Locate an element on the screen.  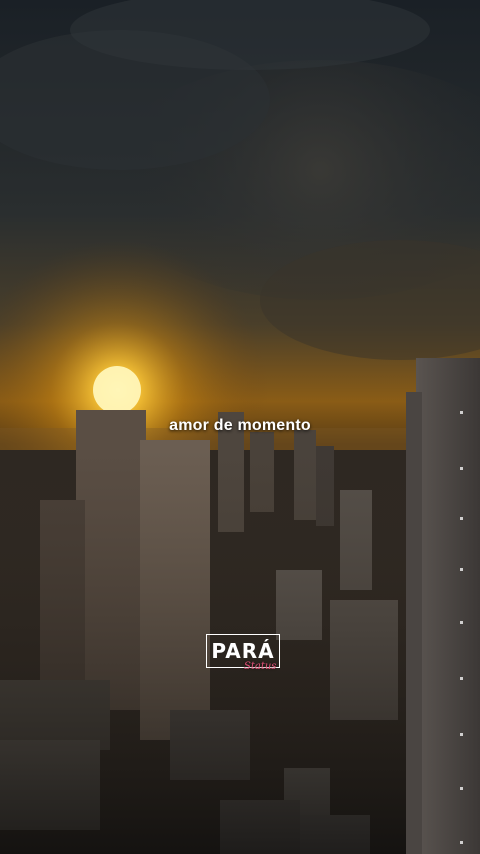
para-status-watermark: PARÁ Status is located at coordinates (244, 654).